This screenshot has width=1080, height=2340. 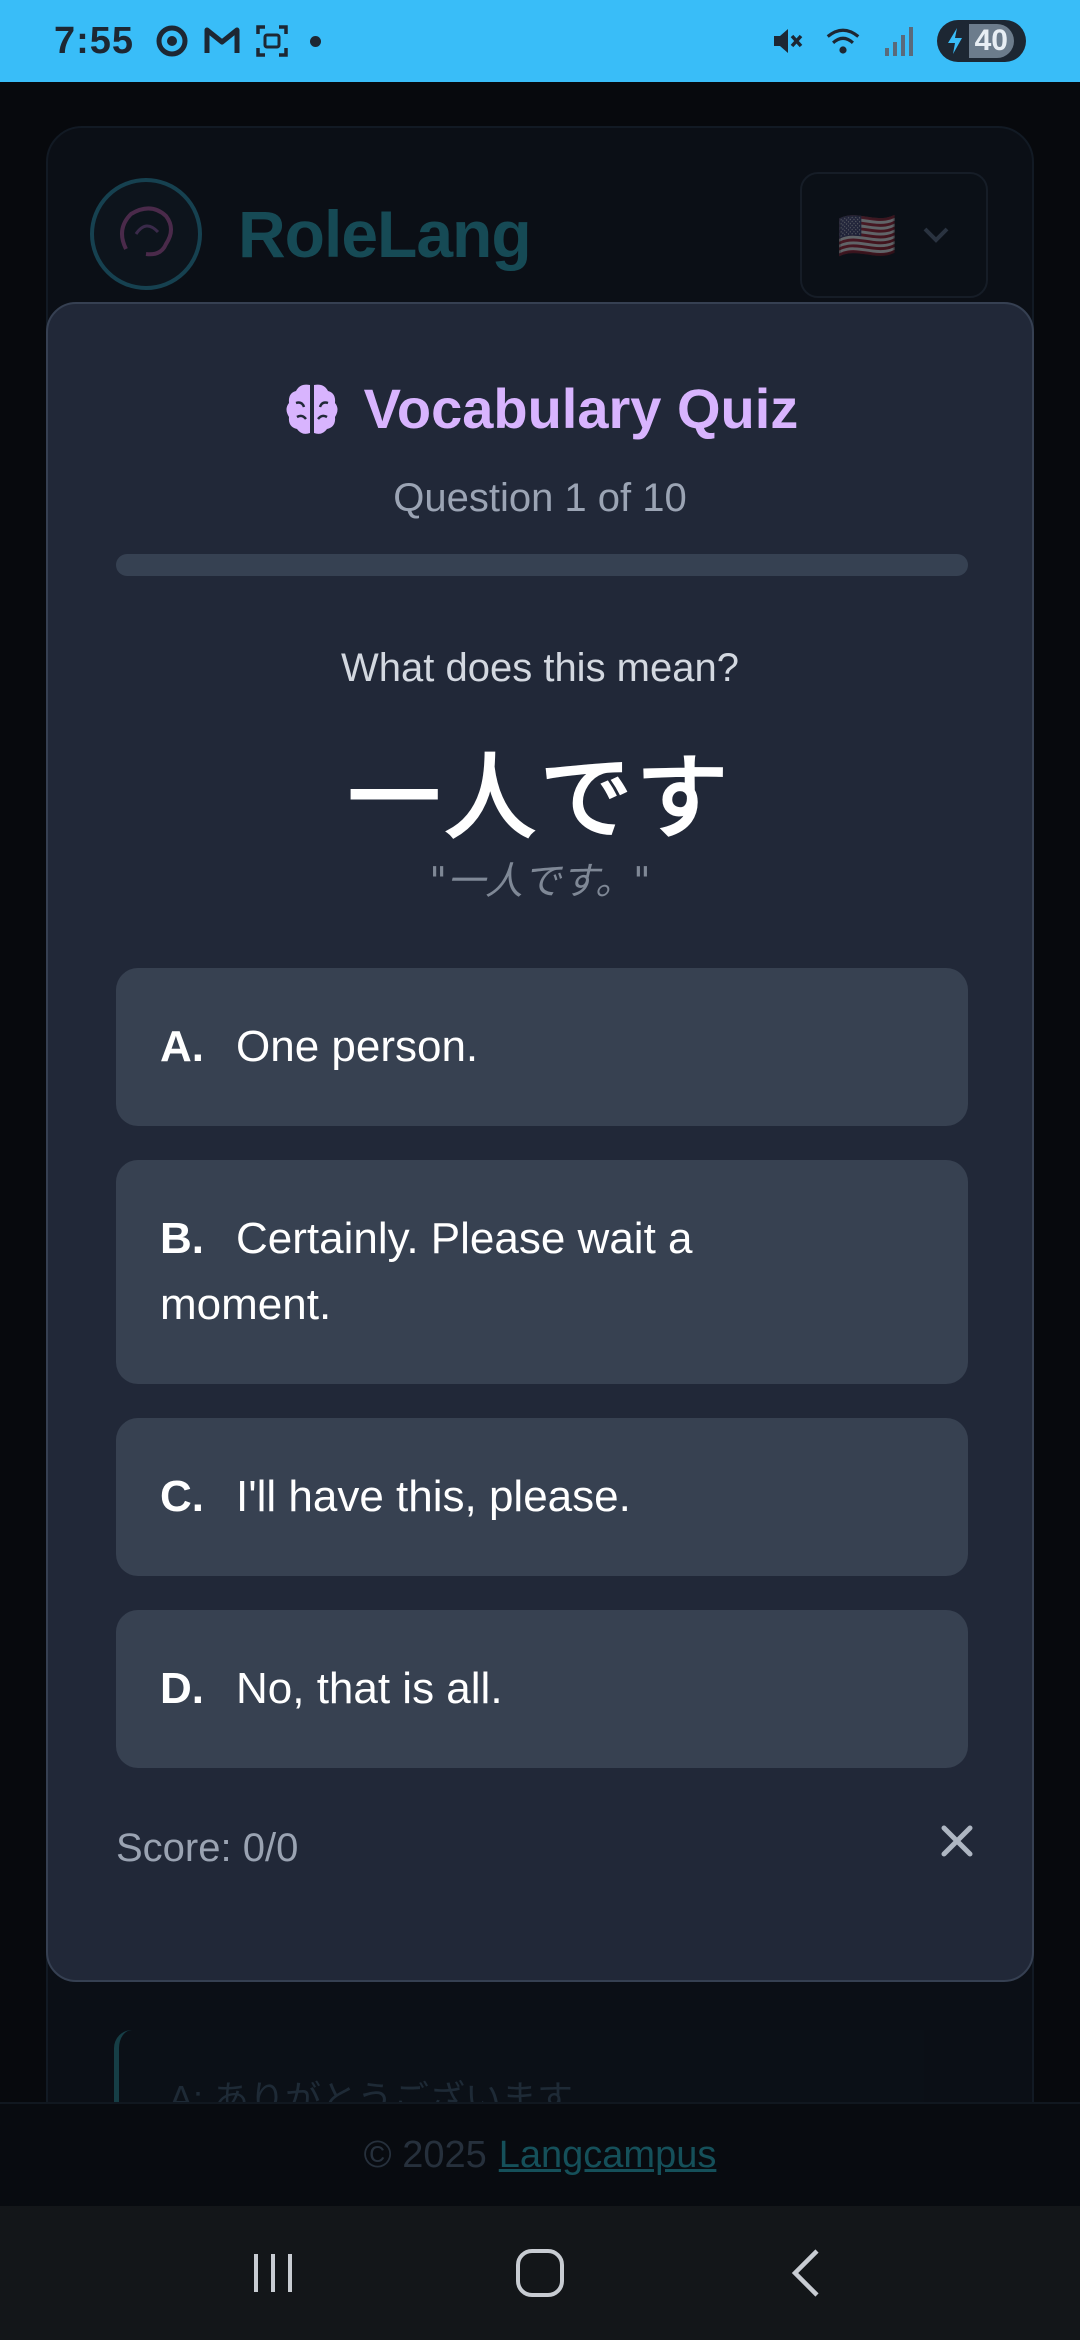 What do you see at coordinates (540, 668) in the screenshot?
I see `question-prompt: What does this mean?` at bounding box center [540, 668].